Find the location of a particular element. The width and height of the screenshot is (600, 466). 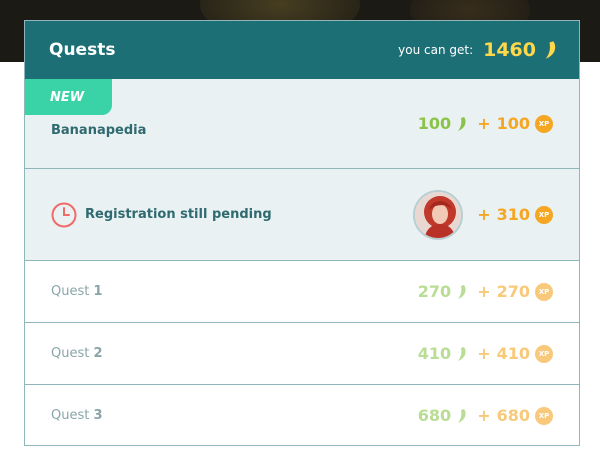

quest-row-1: Quest 1 270 + 270 XP is located at coordinates (302, 291).